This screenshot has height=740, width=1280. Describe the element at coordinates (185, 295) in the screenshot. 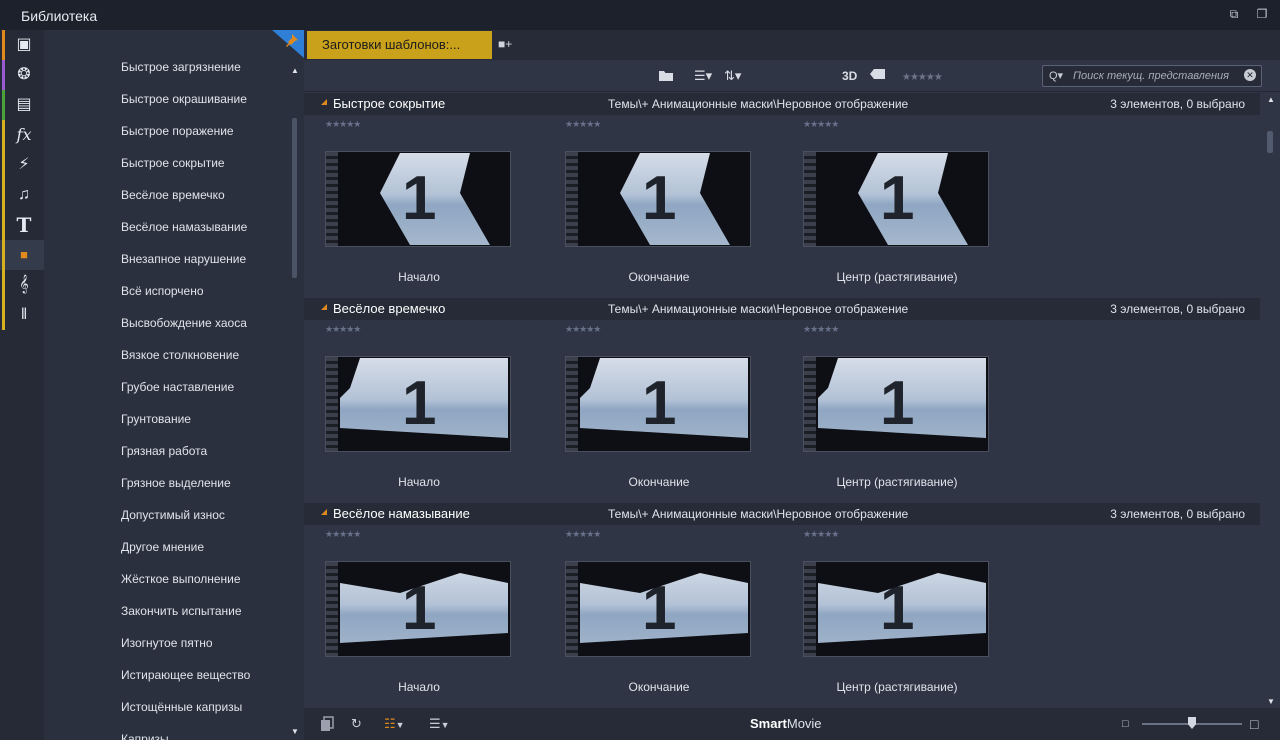

I see `list-item: Всё испорчено` at that location.